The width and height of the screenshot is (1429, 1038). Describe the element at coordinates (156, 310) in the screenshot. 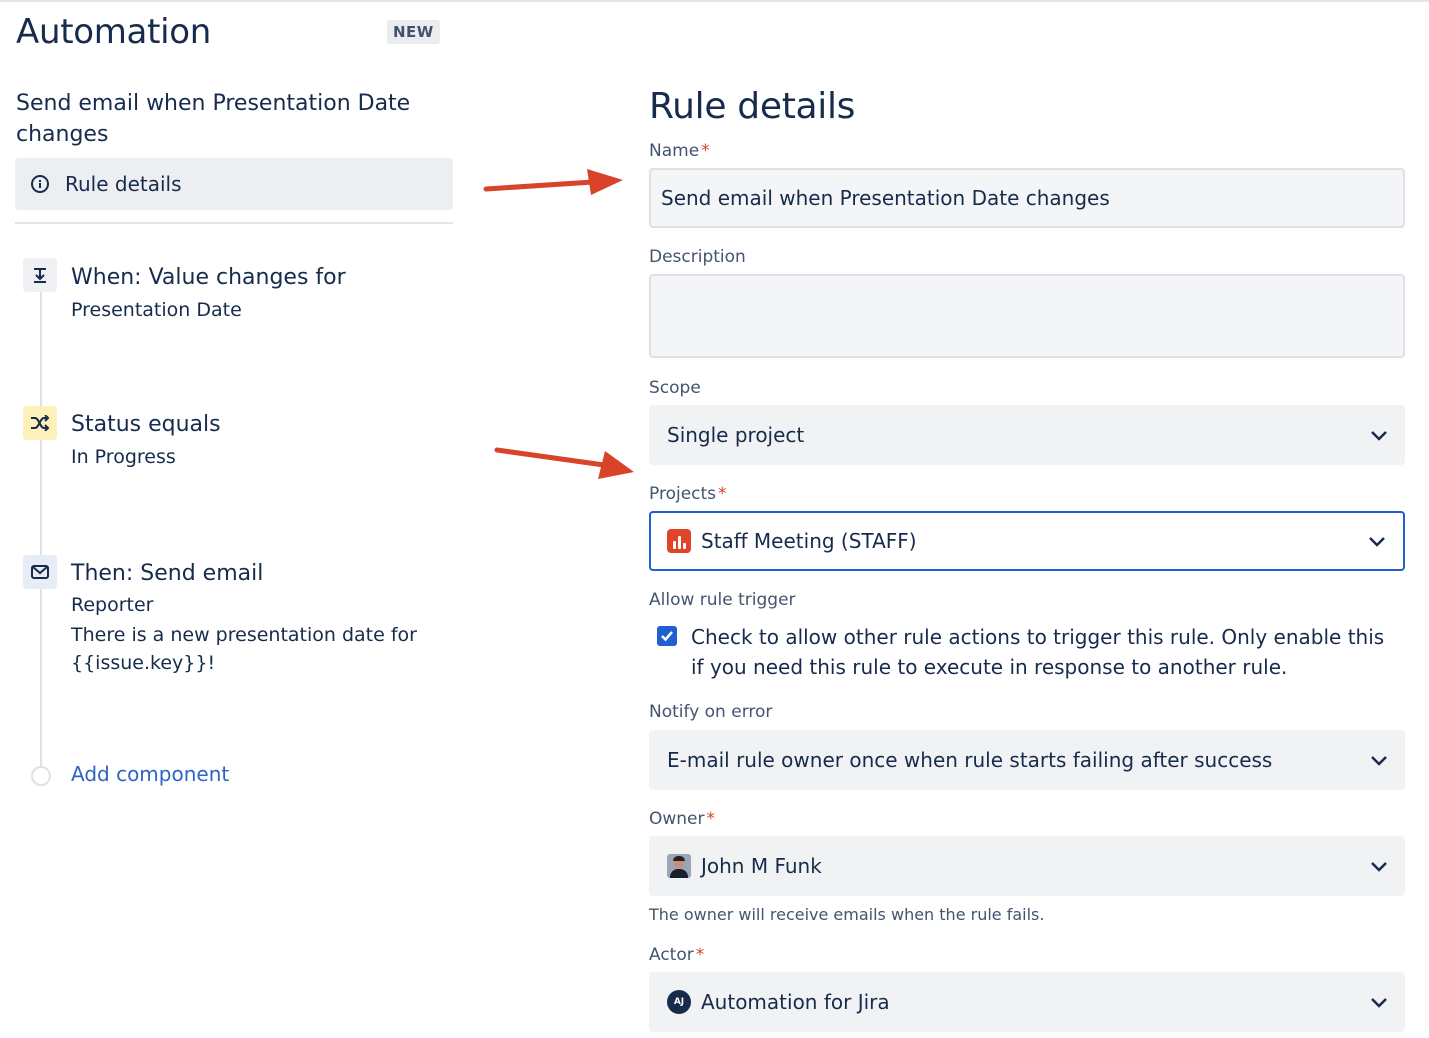

I see `step-detail: Presentation Date` at that location.